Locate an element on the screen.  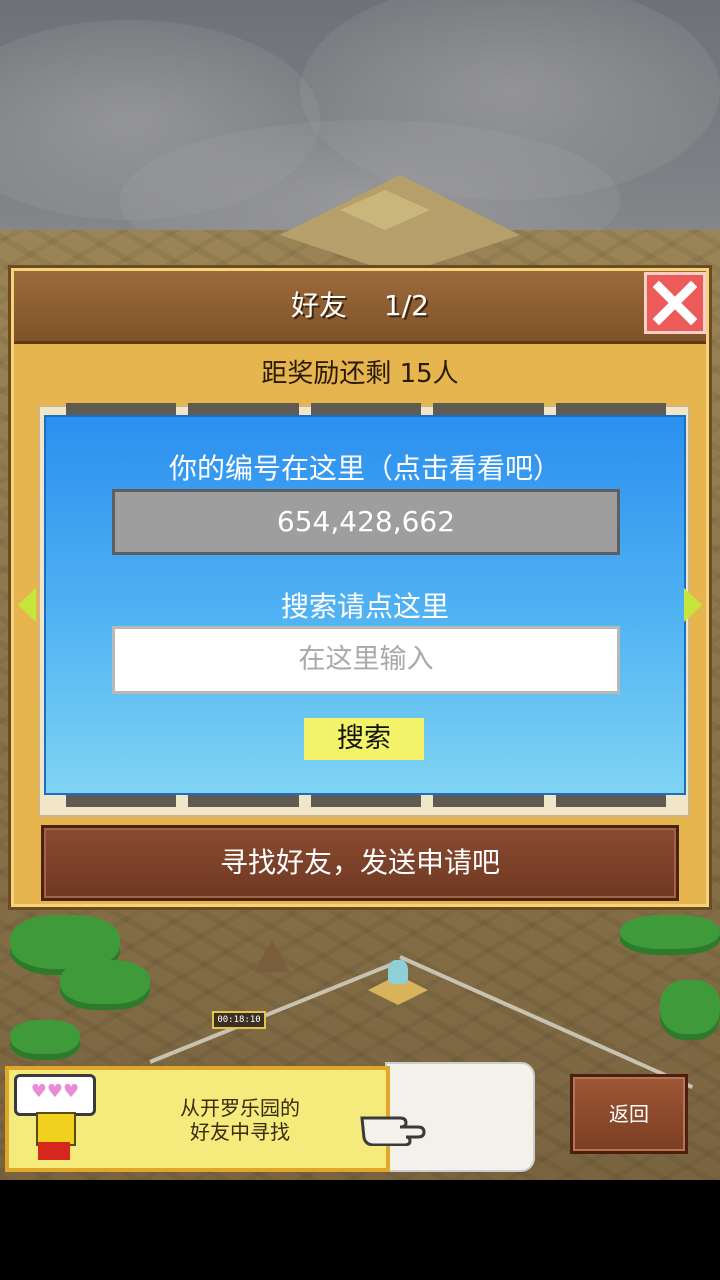
search-input: 在这里输入 is located at coordinates (366, 660).